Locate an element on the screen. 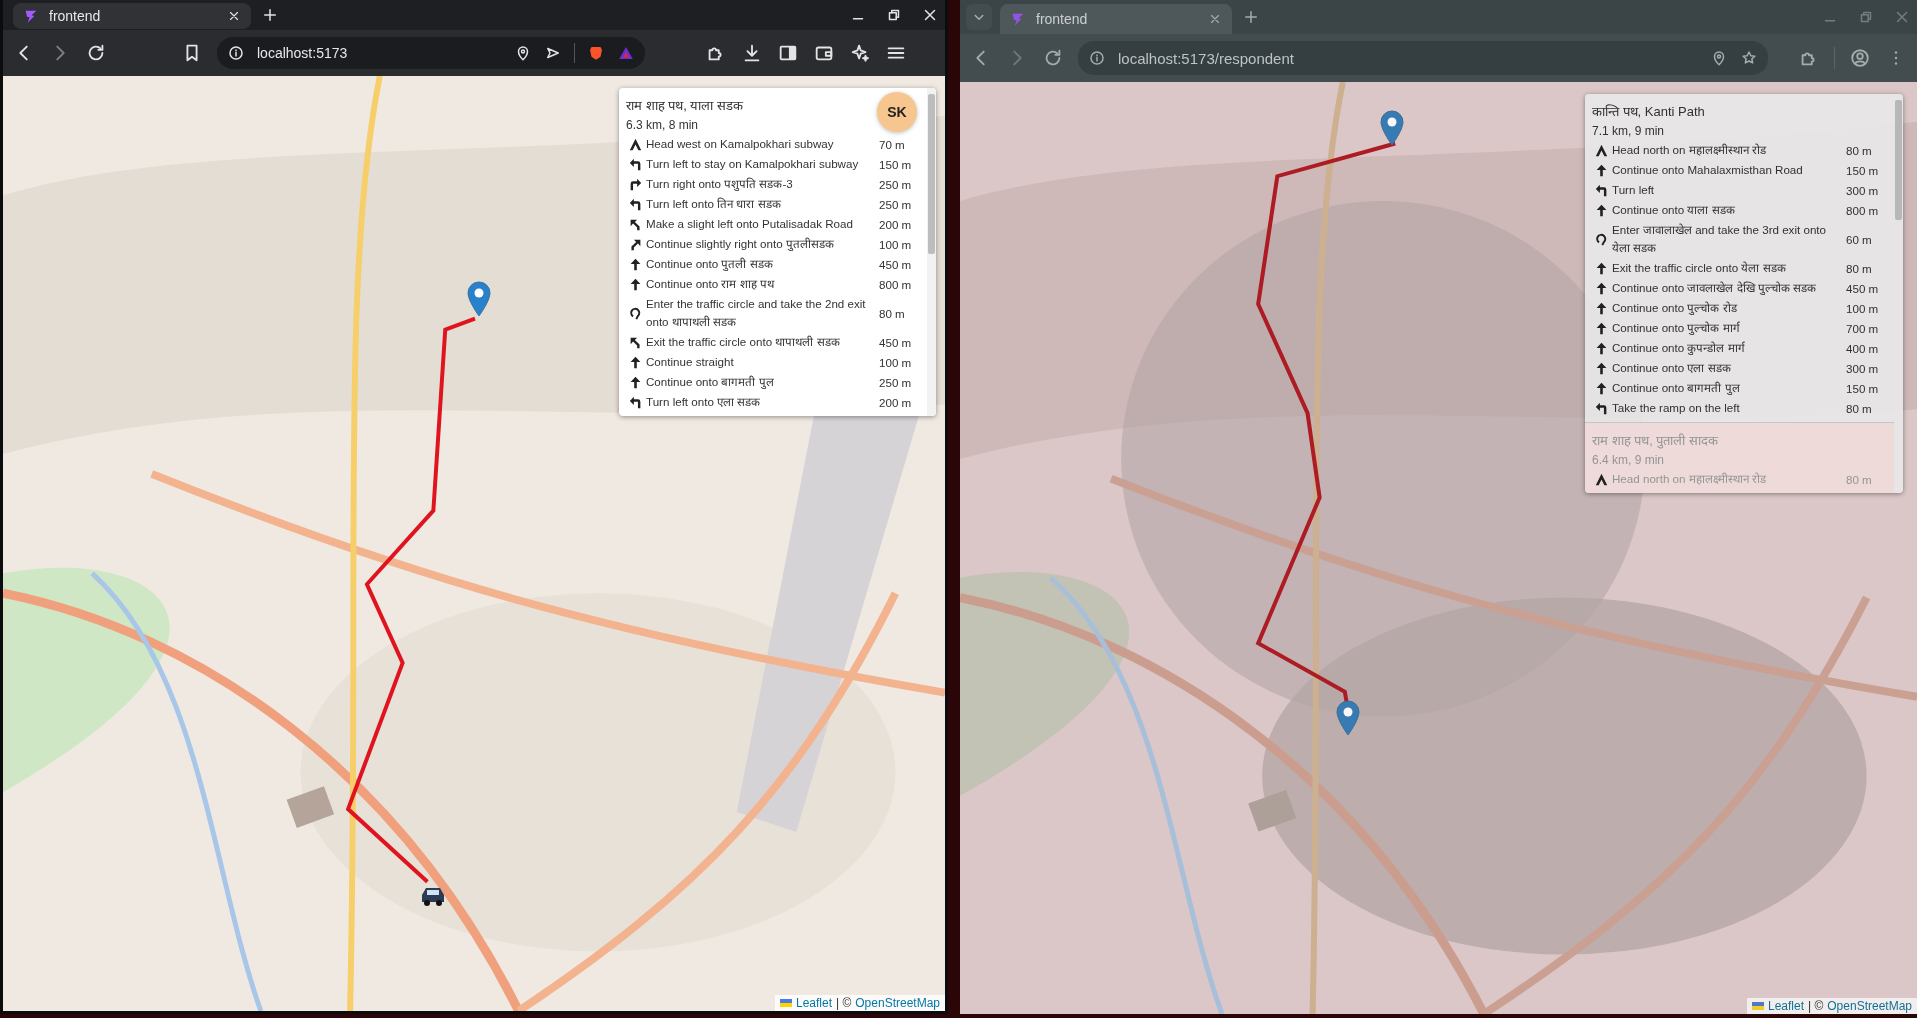 The image size is (1917, 1018). instruction-text: Head west on Kamalpokhari subway is located at coordinates (740, 144).